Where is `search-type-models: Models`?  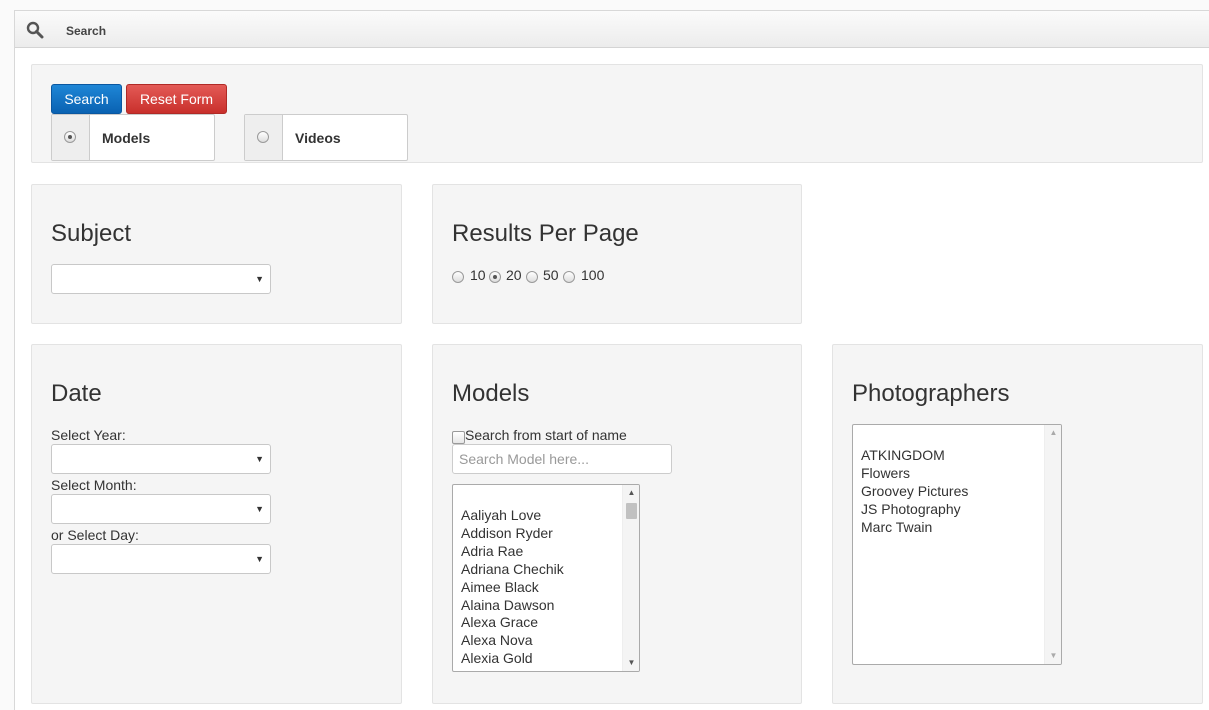 search-type-models: Models is located at coordinates (133, 137).